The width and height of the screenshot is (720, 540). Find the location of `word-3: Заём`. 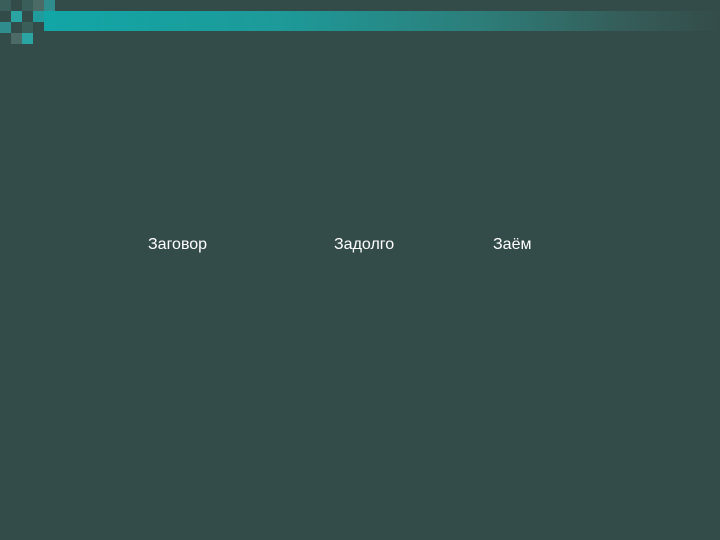

word-3: Заём is located at coordinates (512, 244).